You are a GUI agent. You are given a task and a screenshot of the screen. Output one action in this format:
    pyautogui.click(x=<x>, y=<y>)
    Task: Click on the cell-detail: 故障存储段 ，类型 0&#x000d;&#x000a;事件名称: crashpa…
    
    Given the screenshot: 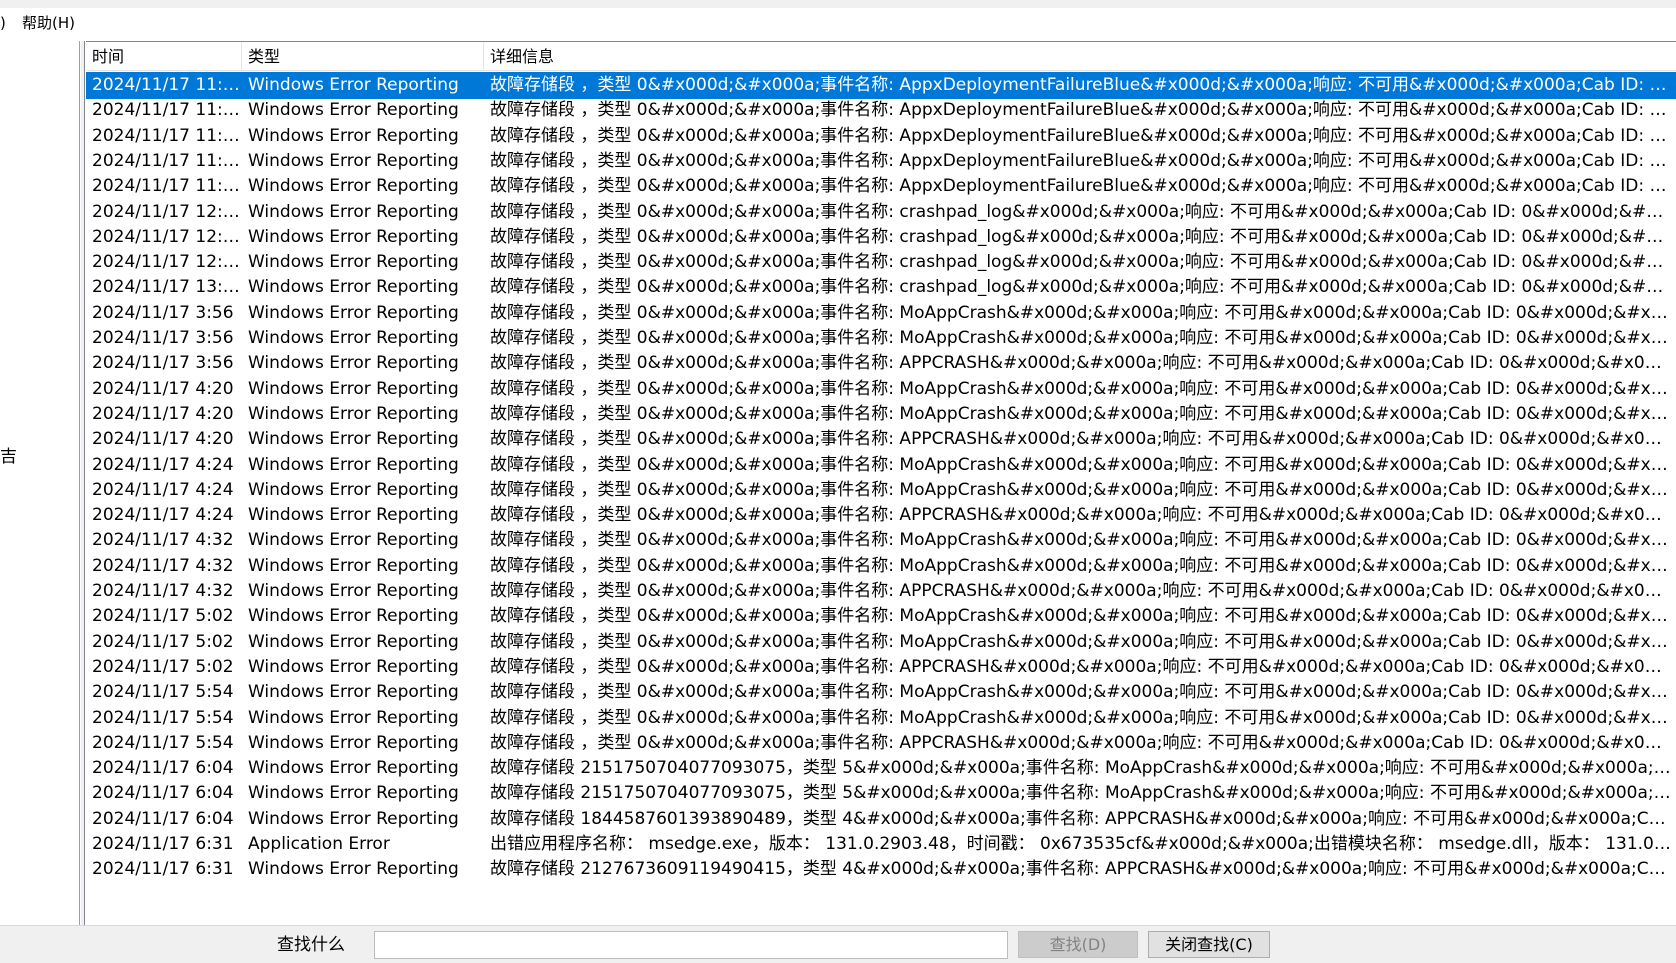 What is the action you would take?
    pyautogui.click(x=1083, y=287)
    